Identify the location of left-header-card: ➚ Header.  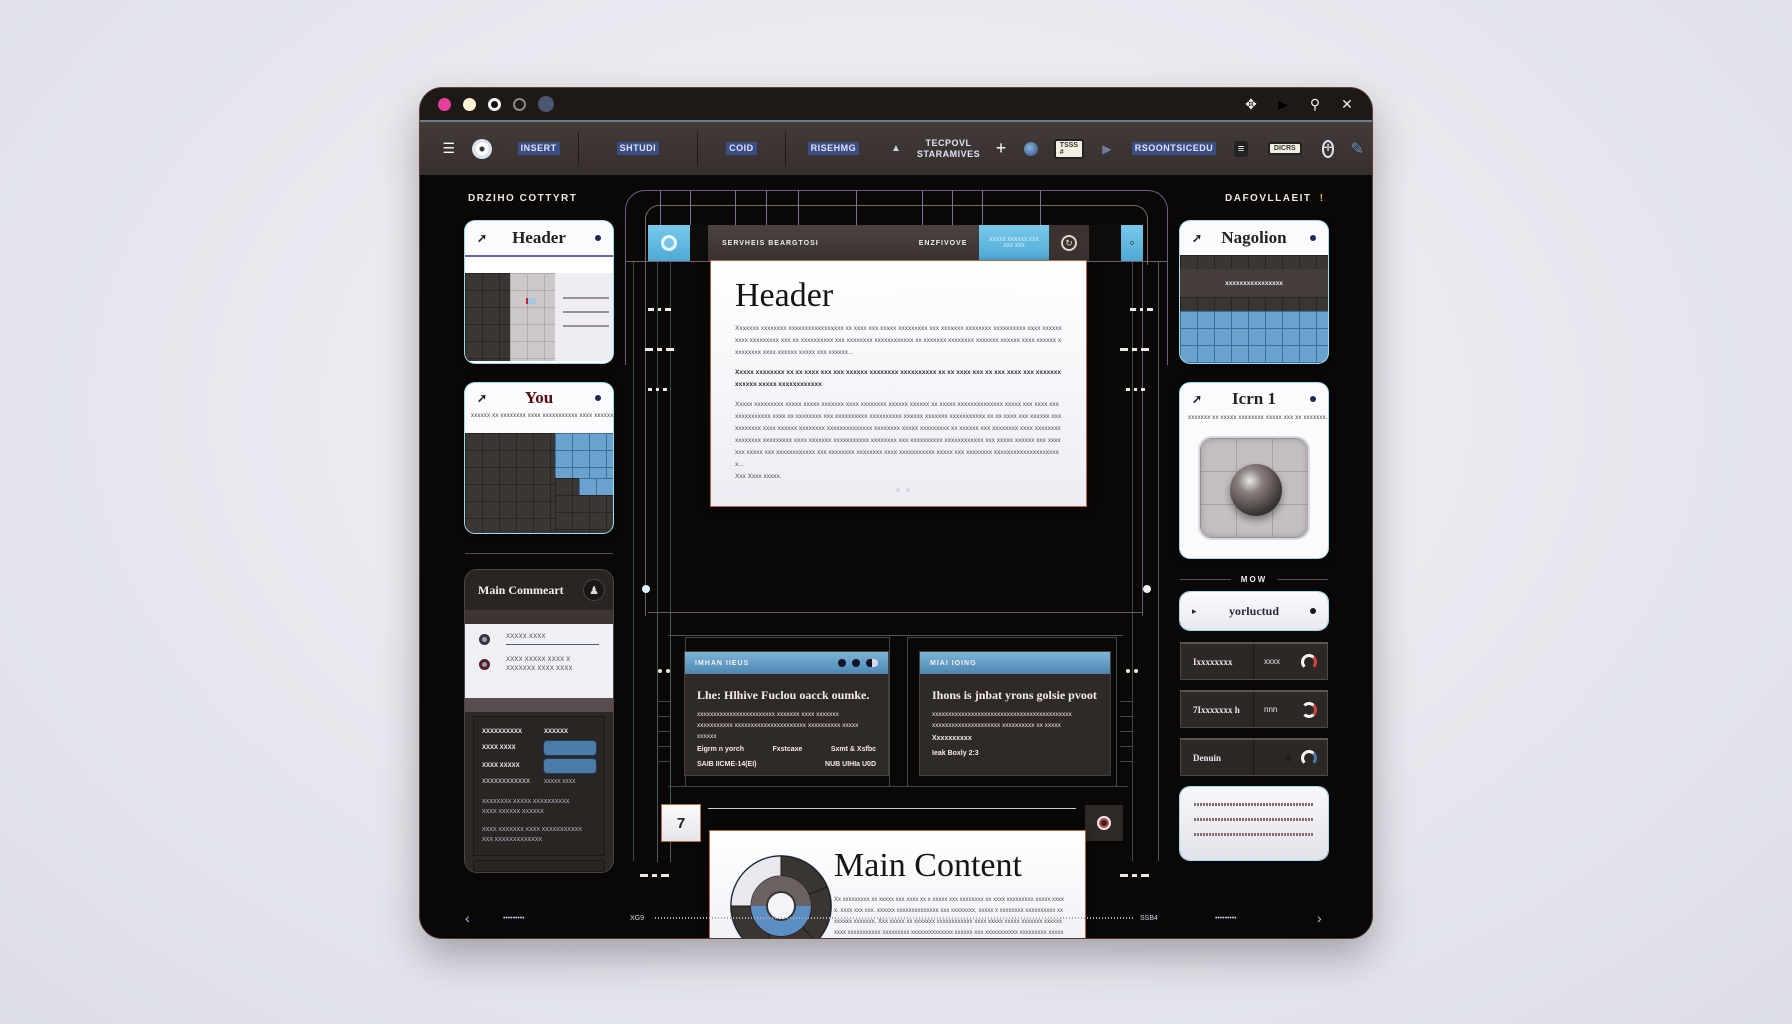
(539, 292).